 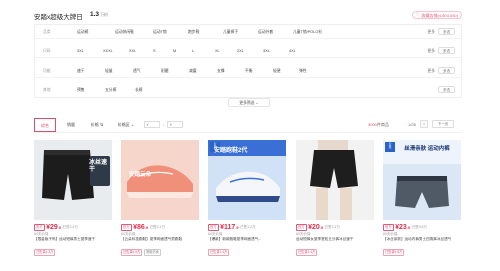 What do you see at coordinates (424, 124) in the screenshot?
I see `prev-page-button: <` at bounding box center [424, 124].